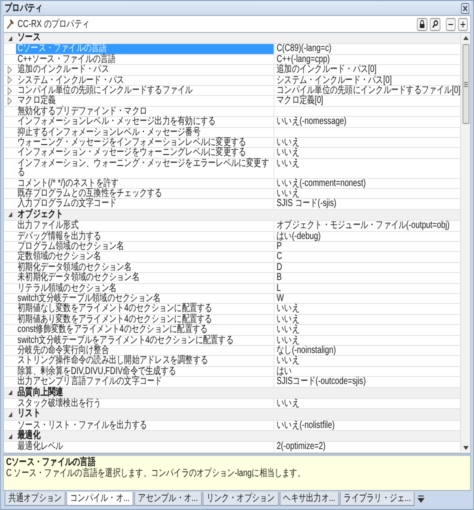 The height and width of the screenshot is (510, 474). Describe the element at coordinates (279, 256) in the screenshot. I see `property-value: C` at that location.